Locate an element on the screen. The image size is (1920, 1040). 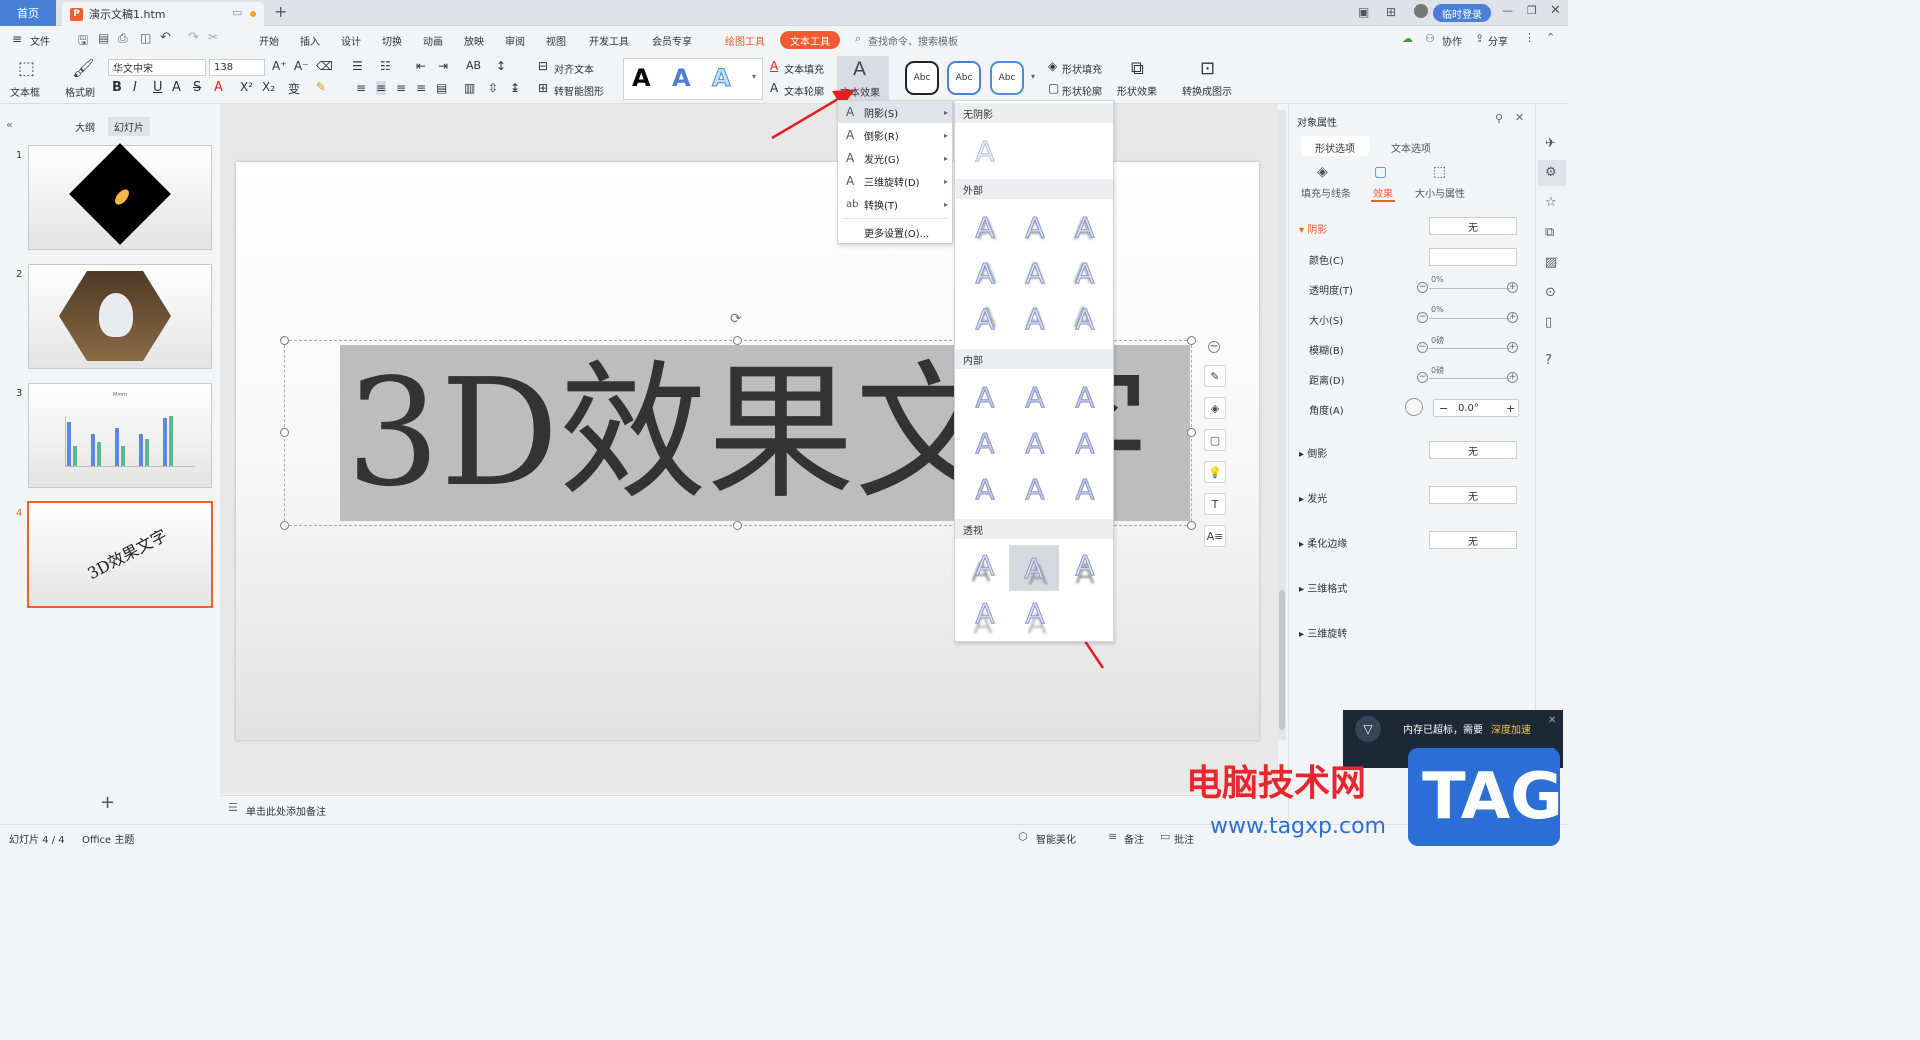
section-glow: ▸ 发光 is located at coordinates (1313, 497).